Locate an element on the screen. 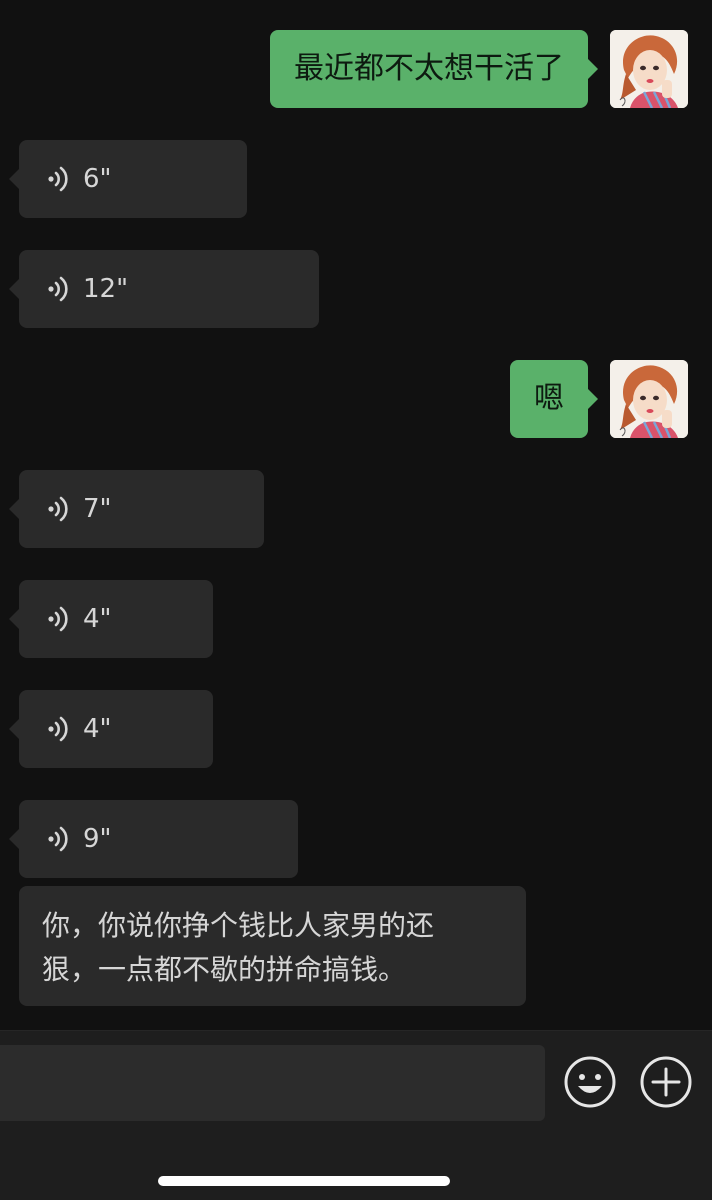 This screenshot has width=712, height=1200. outgoing-text-bubble: 最近都不太想干活了 is located at coordinates (434, 69).